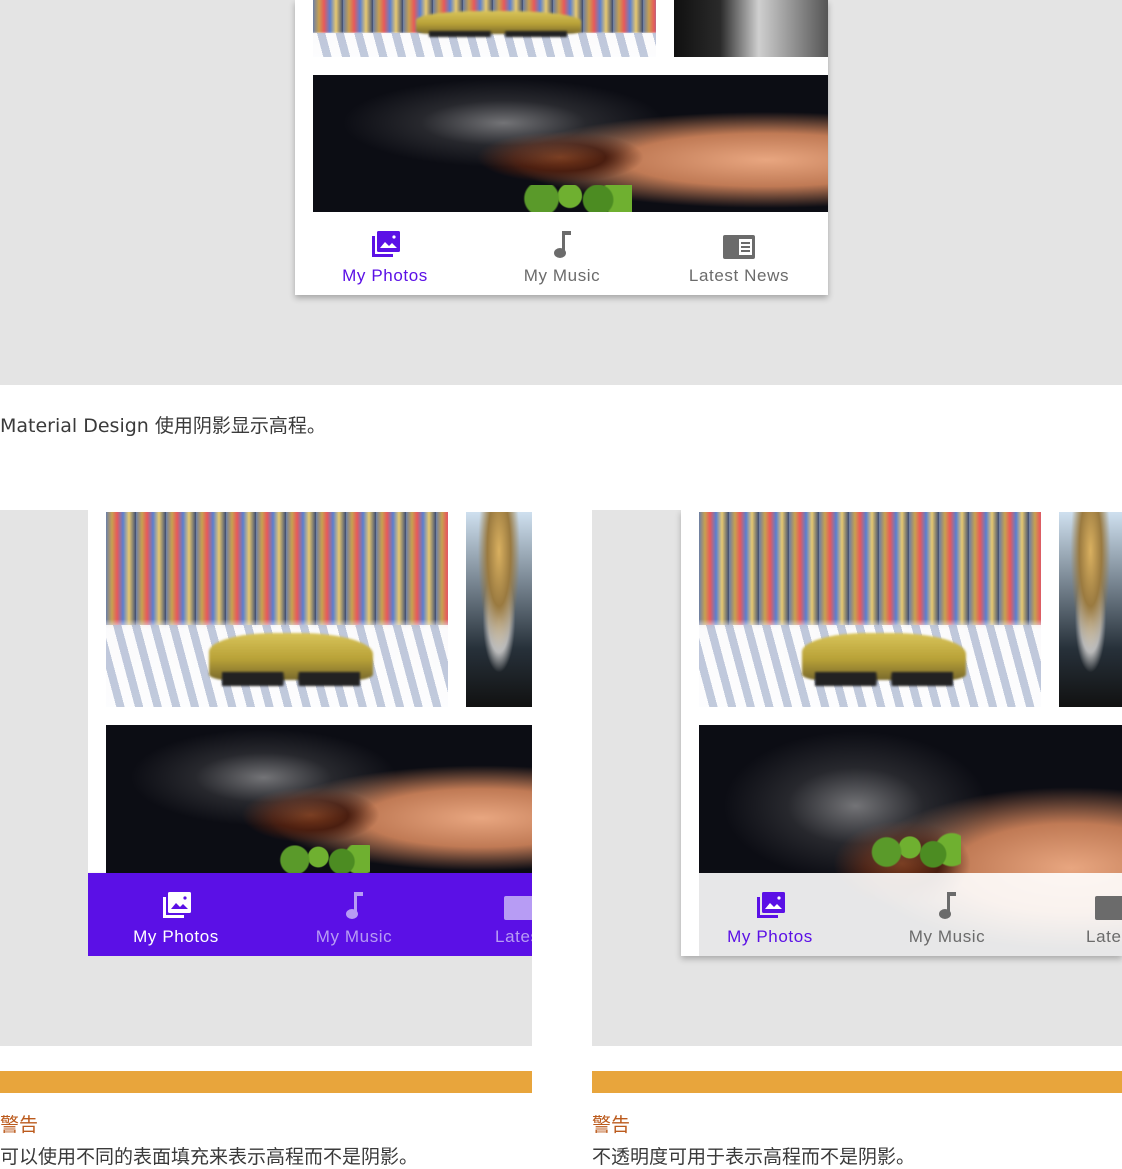  What do you see at coordinates (739, 275) in the screenshot?
I see `nav-label: Latest News` at bounding box center [739, 275].